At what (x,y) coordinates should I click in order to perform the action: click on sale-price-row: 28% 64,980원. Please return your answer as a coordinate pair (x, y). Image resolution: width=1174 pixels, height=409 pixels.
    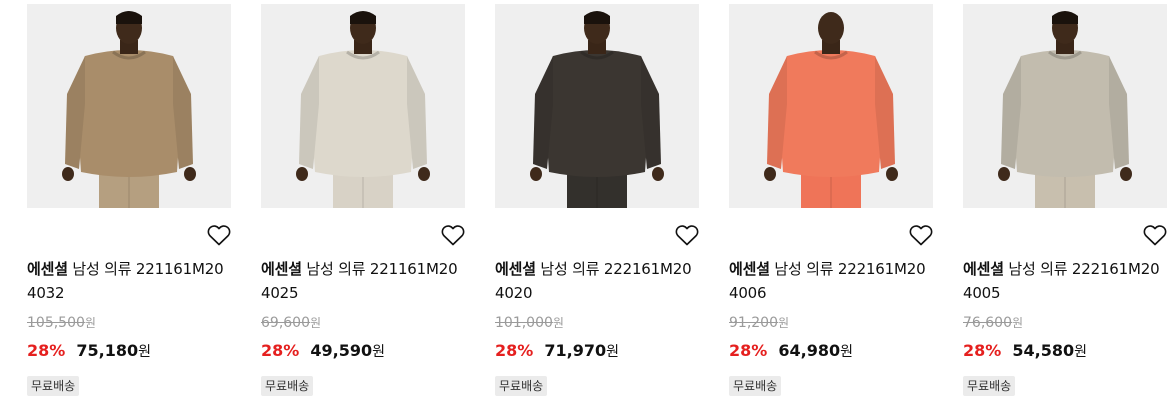
    Looking at the image, I should click on (791, 351).